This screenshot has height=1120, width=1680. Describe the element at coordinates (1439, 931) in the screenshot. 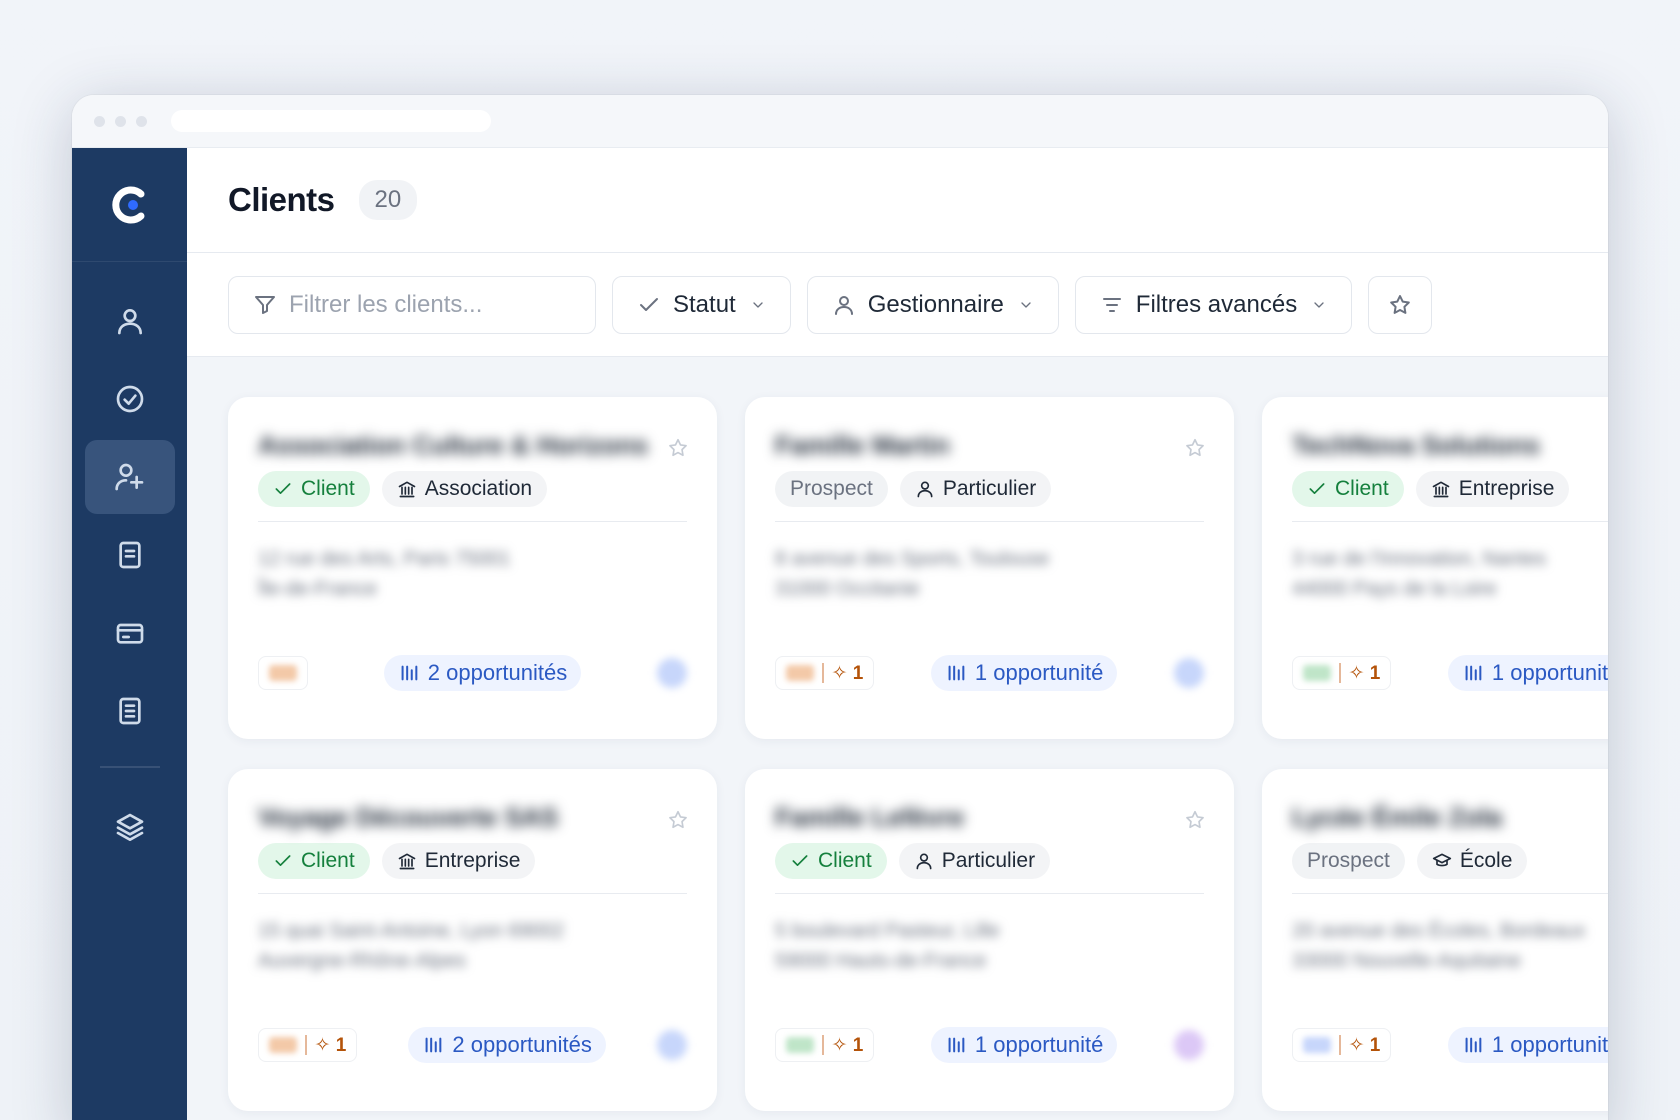

I see `address-line-1: 20 avenue des Écoles, Bordeaux` at that location.